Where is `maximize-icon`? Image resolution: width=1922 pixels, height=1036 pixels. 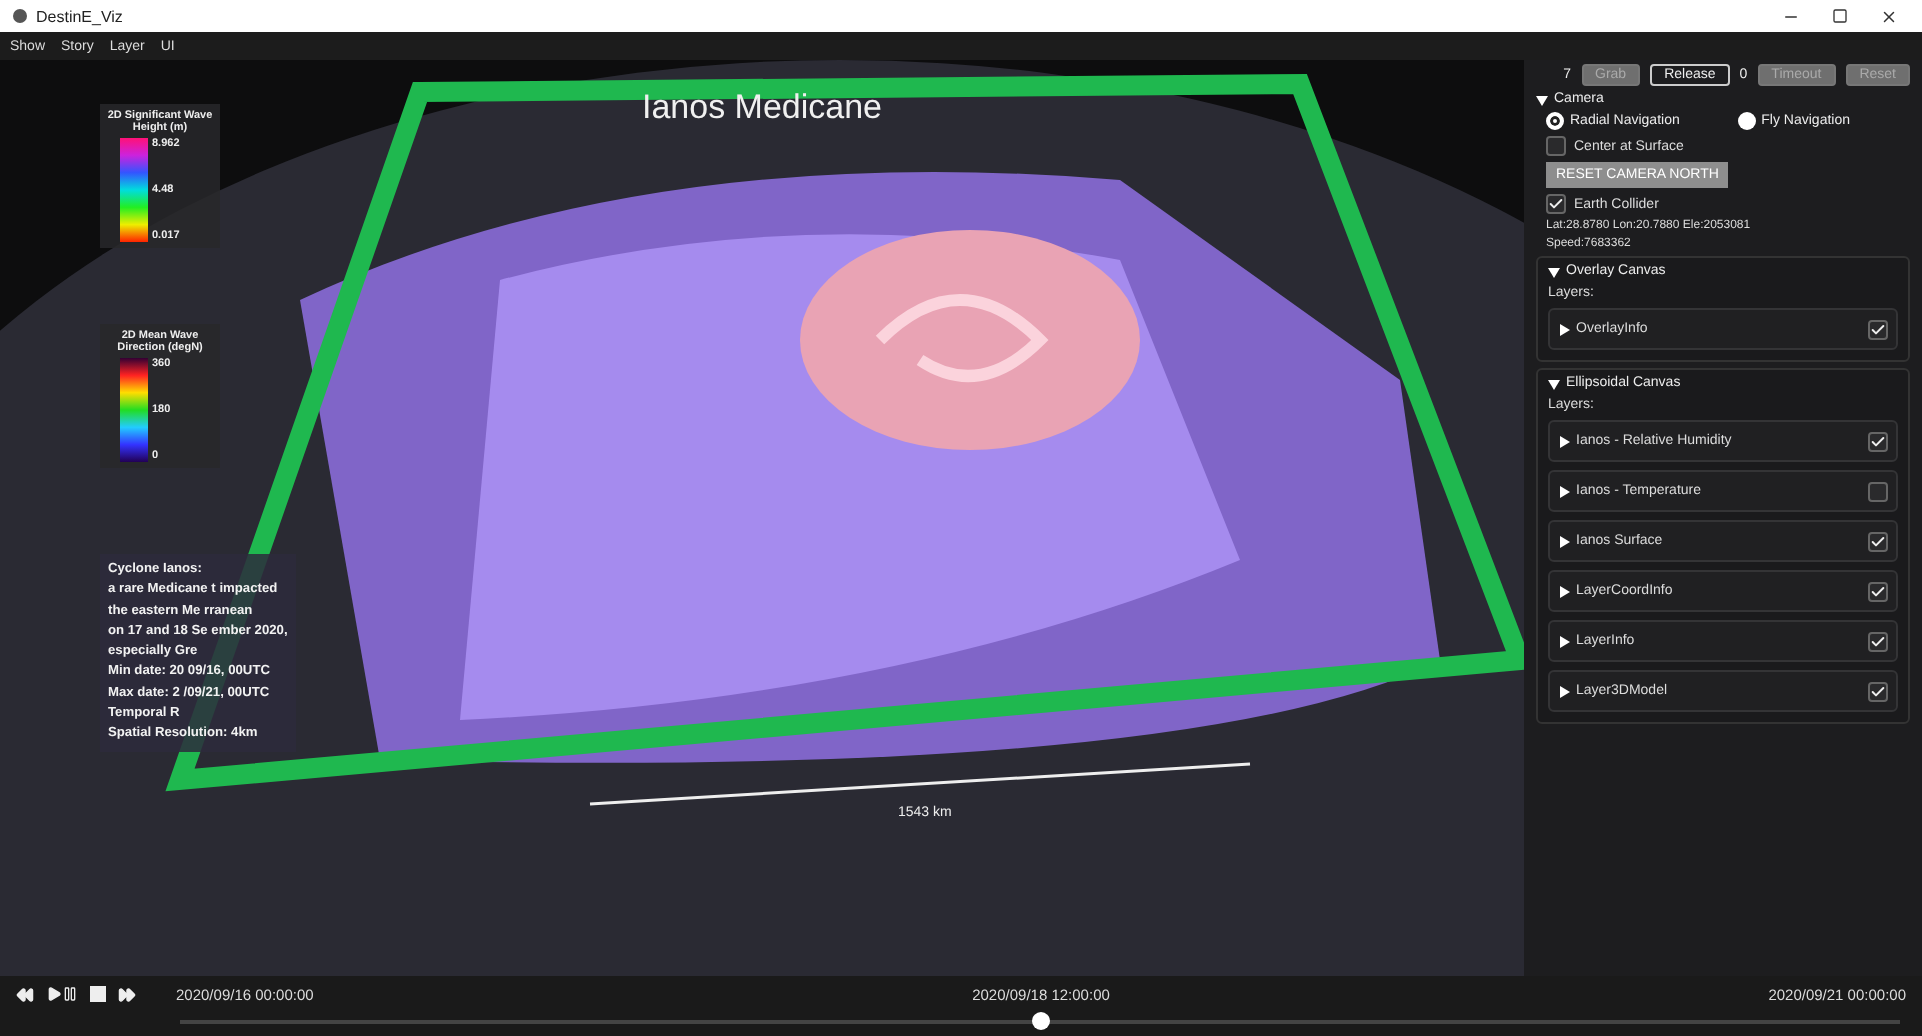 maximize-icon is located at coordinates (1840, 16).